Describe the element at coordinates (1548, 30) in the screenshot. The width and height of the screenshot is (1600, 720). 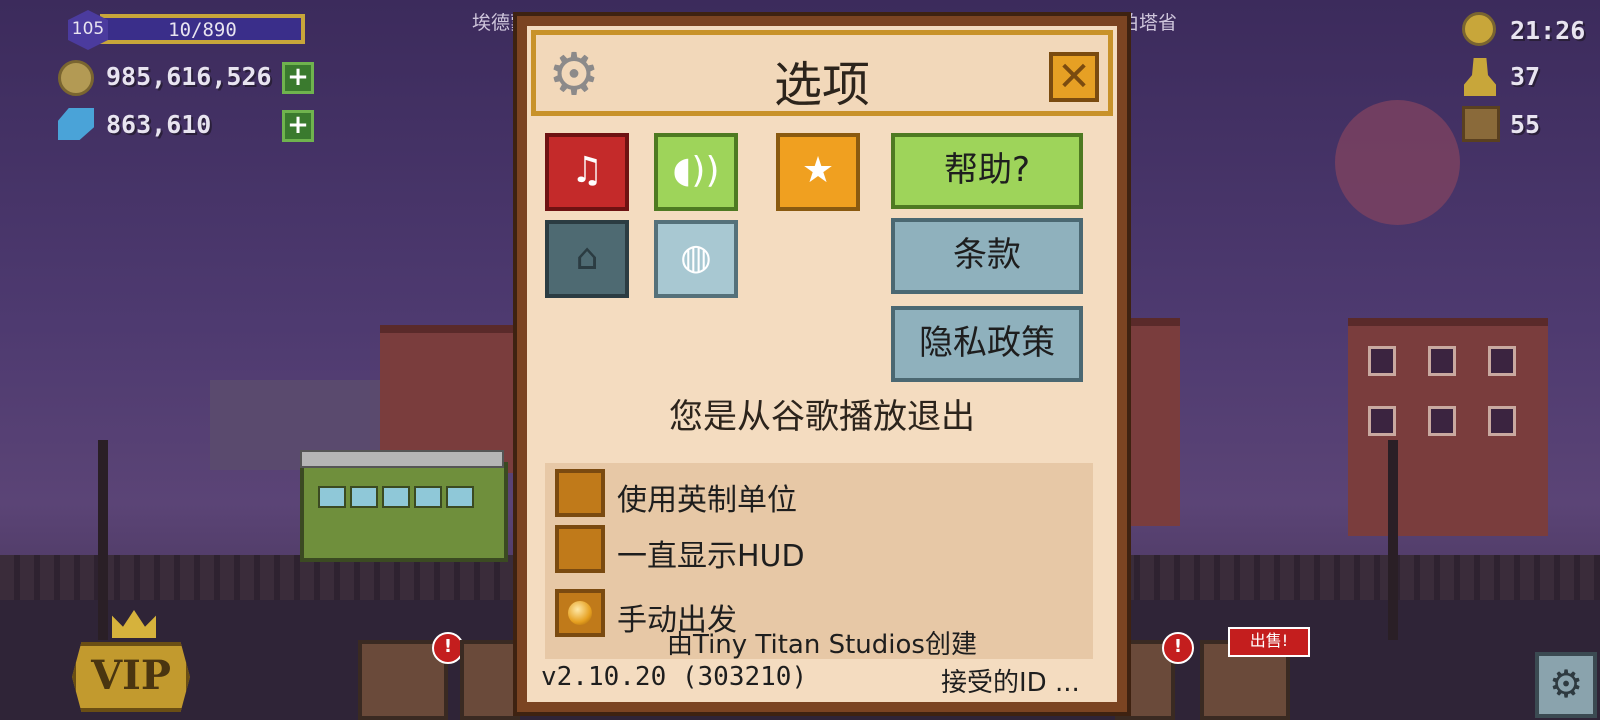
I see `game-time: 21:26` at that location.